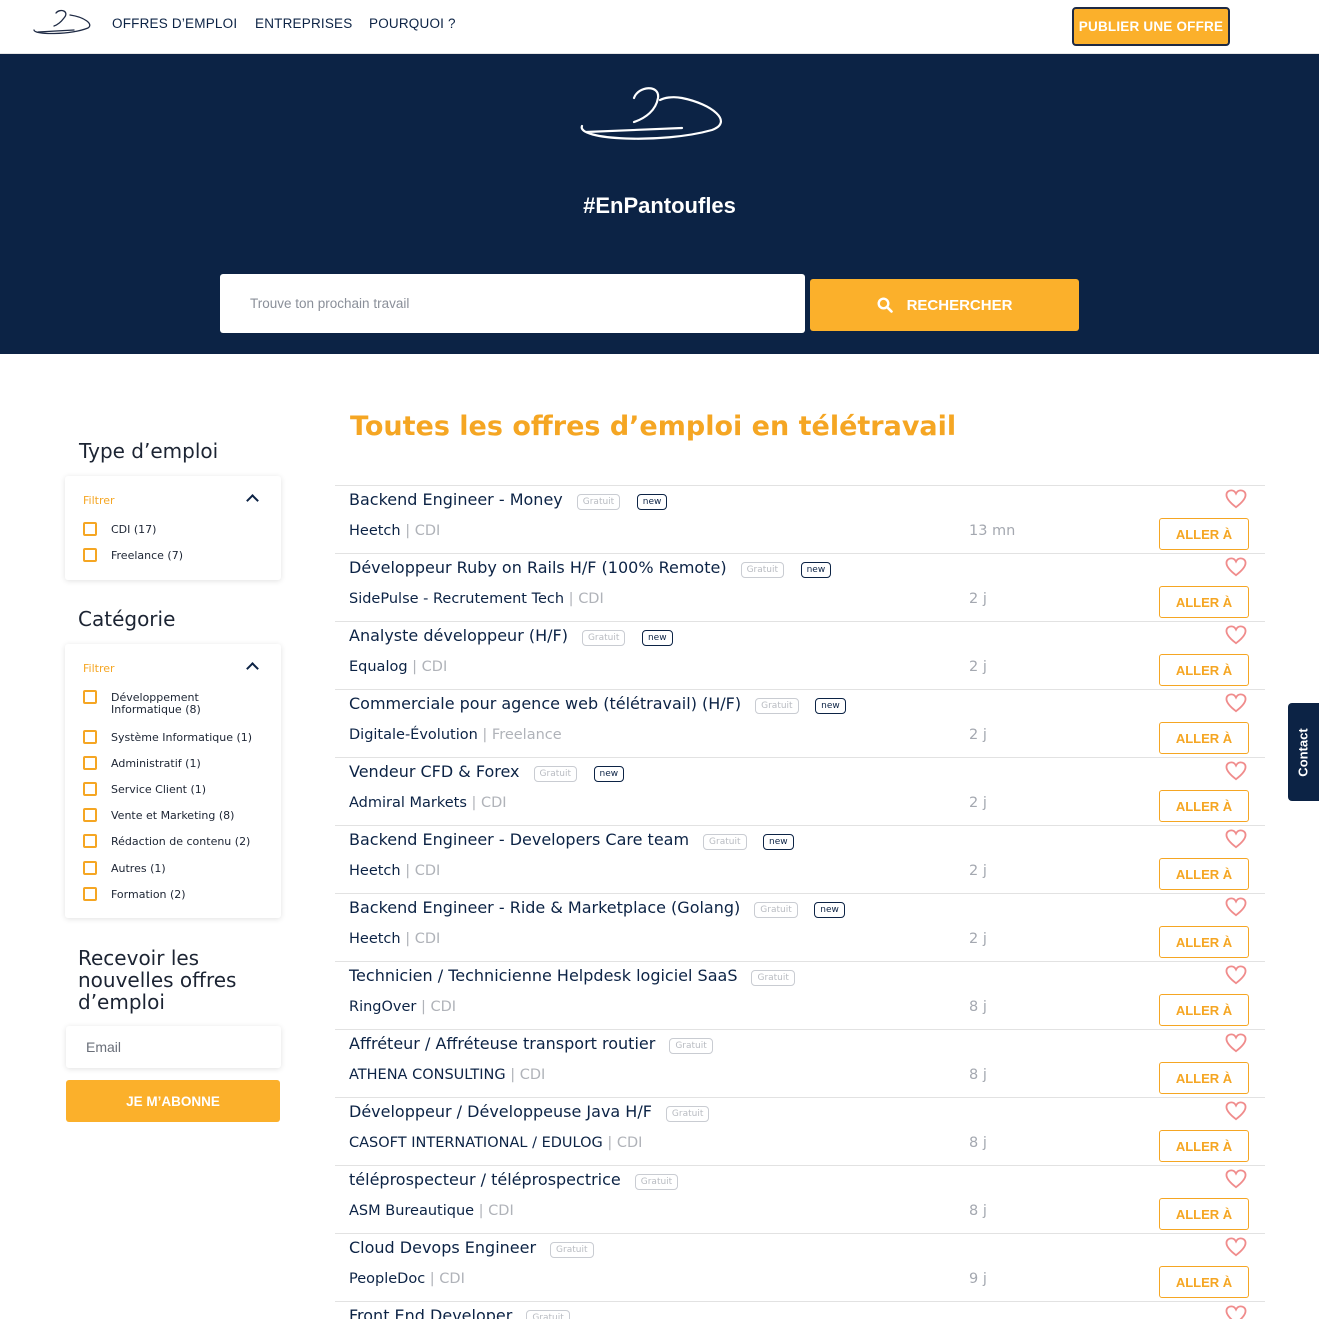 The height and width of the screenshot is (1319, 1319). What do you see at coordinates (519, 839) in the screenshot?
I see `job-title: Backend Engineer - Developers Care team` at bounding box center [519, 839].